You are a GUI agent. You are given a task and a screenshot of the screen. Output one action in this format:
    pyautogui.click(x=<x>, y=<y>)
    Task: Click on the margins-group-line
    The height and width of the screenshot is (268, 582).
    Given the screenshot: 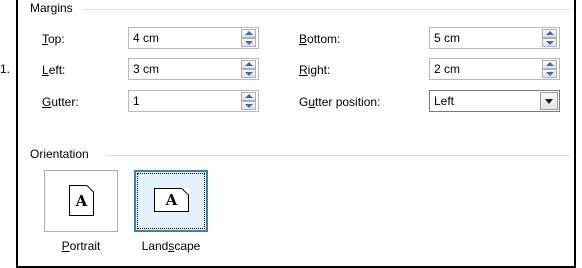 What is the action you would take?
    pyautogui.click(x=326, y=9)
    